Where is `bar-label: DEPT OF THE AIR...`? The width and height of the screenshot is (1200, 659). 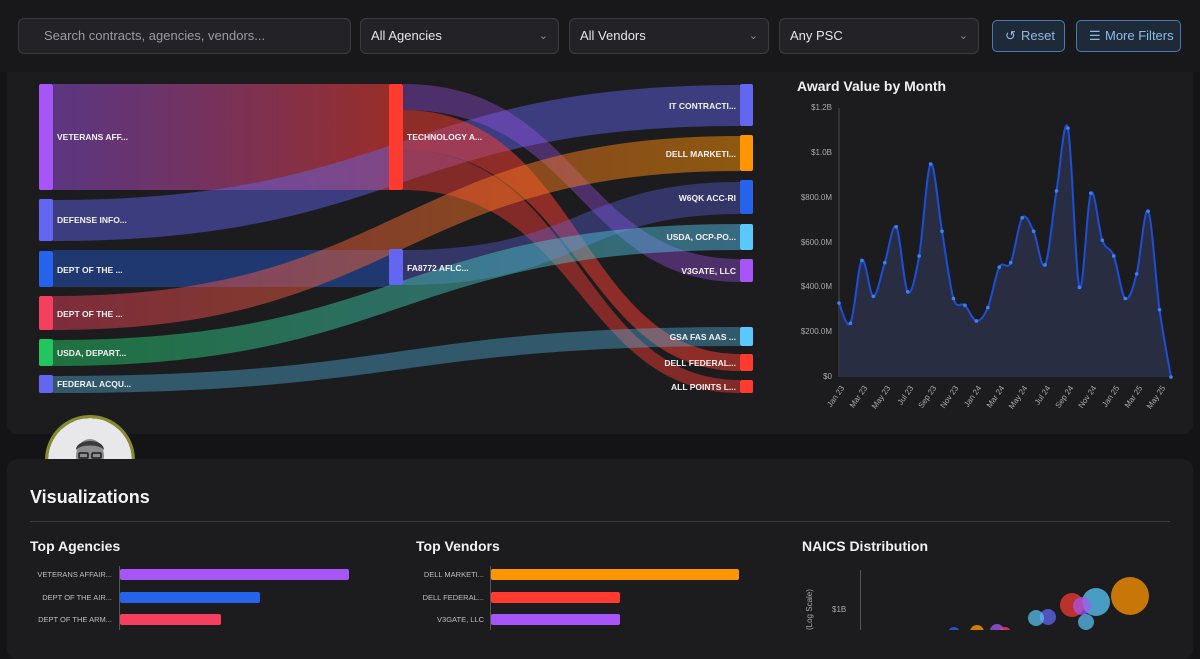
bar-label: DEPT OF THE AIR... is located at coordinates (77, 597).